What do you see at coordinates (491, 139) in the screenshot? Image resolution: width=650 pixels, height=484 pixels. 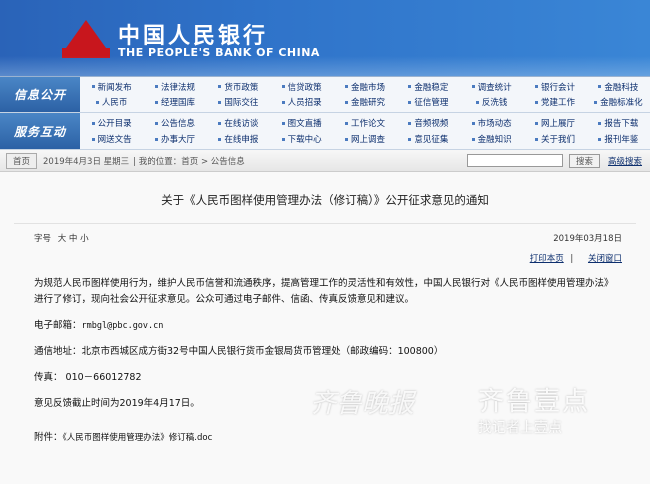 I see `menu-link: 金融知识` at bounding box center [491, 139].